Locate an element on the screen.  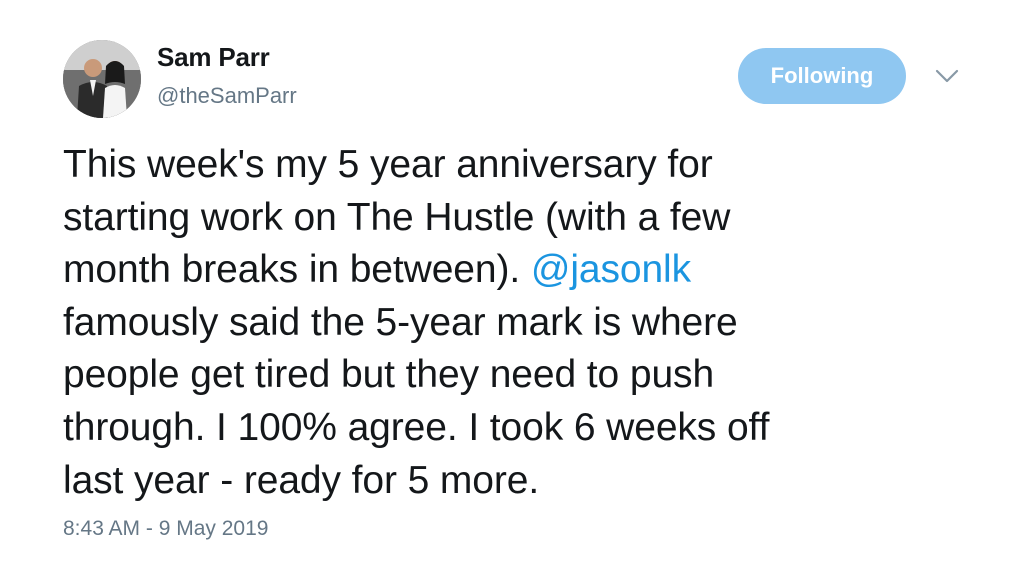
timestamp: 8:43 AM - 9 May 2019 is located at coordinates (165, 529).